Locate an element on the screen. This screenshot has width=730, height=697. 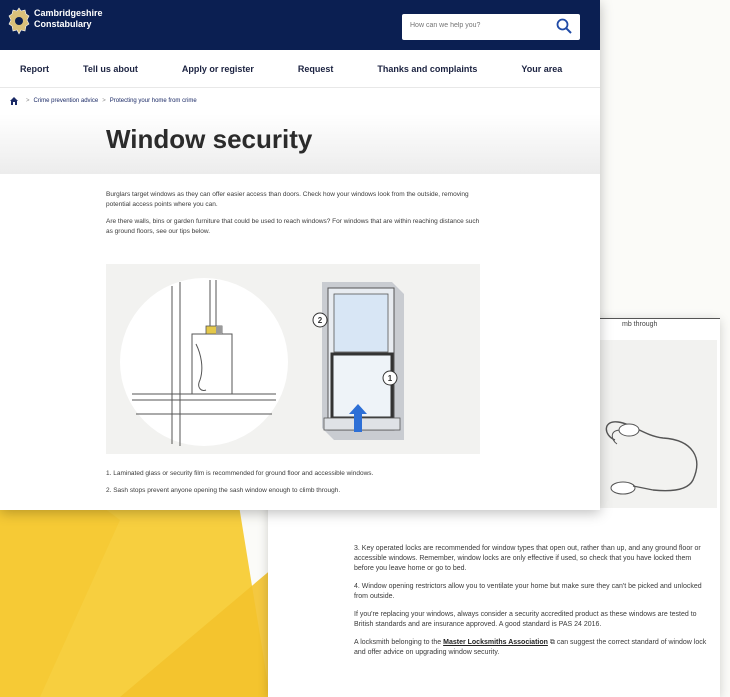
external-link-icon: ⧉ is located at coordinates (552, 642).